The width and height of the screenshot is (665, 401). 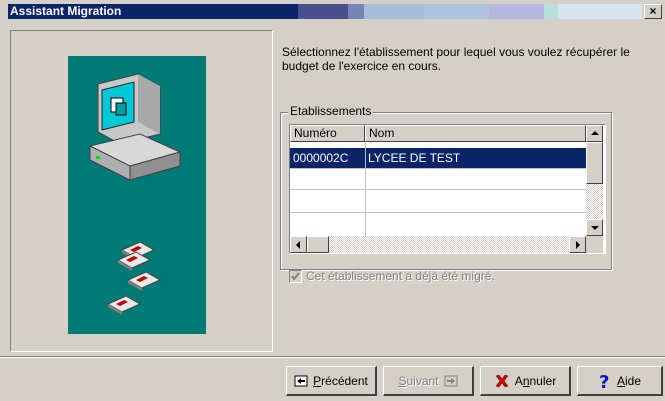 What do you see at coordinates (327, 133) in the screenshot?
I see `column-header-numero: Numéro` at bounding box center [327, 133].